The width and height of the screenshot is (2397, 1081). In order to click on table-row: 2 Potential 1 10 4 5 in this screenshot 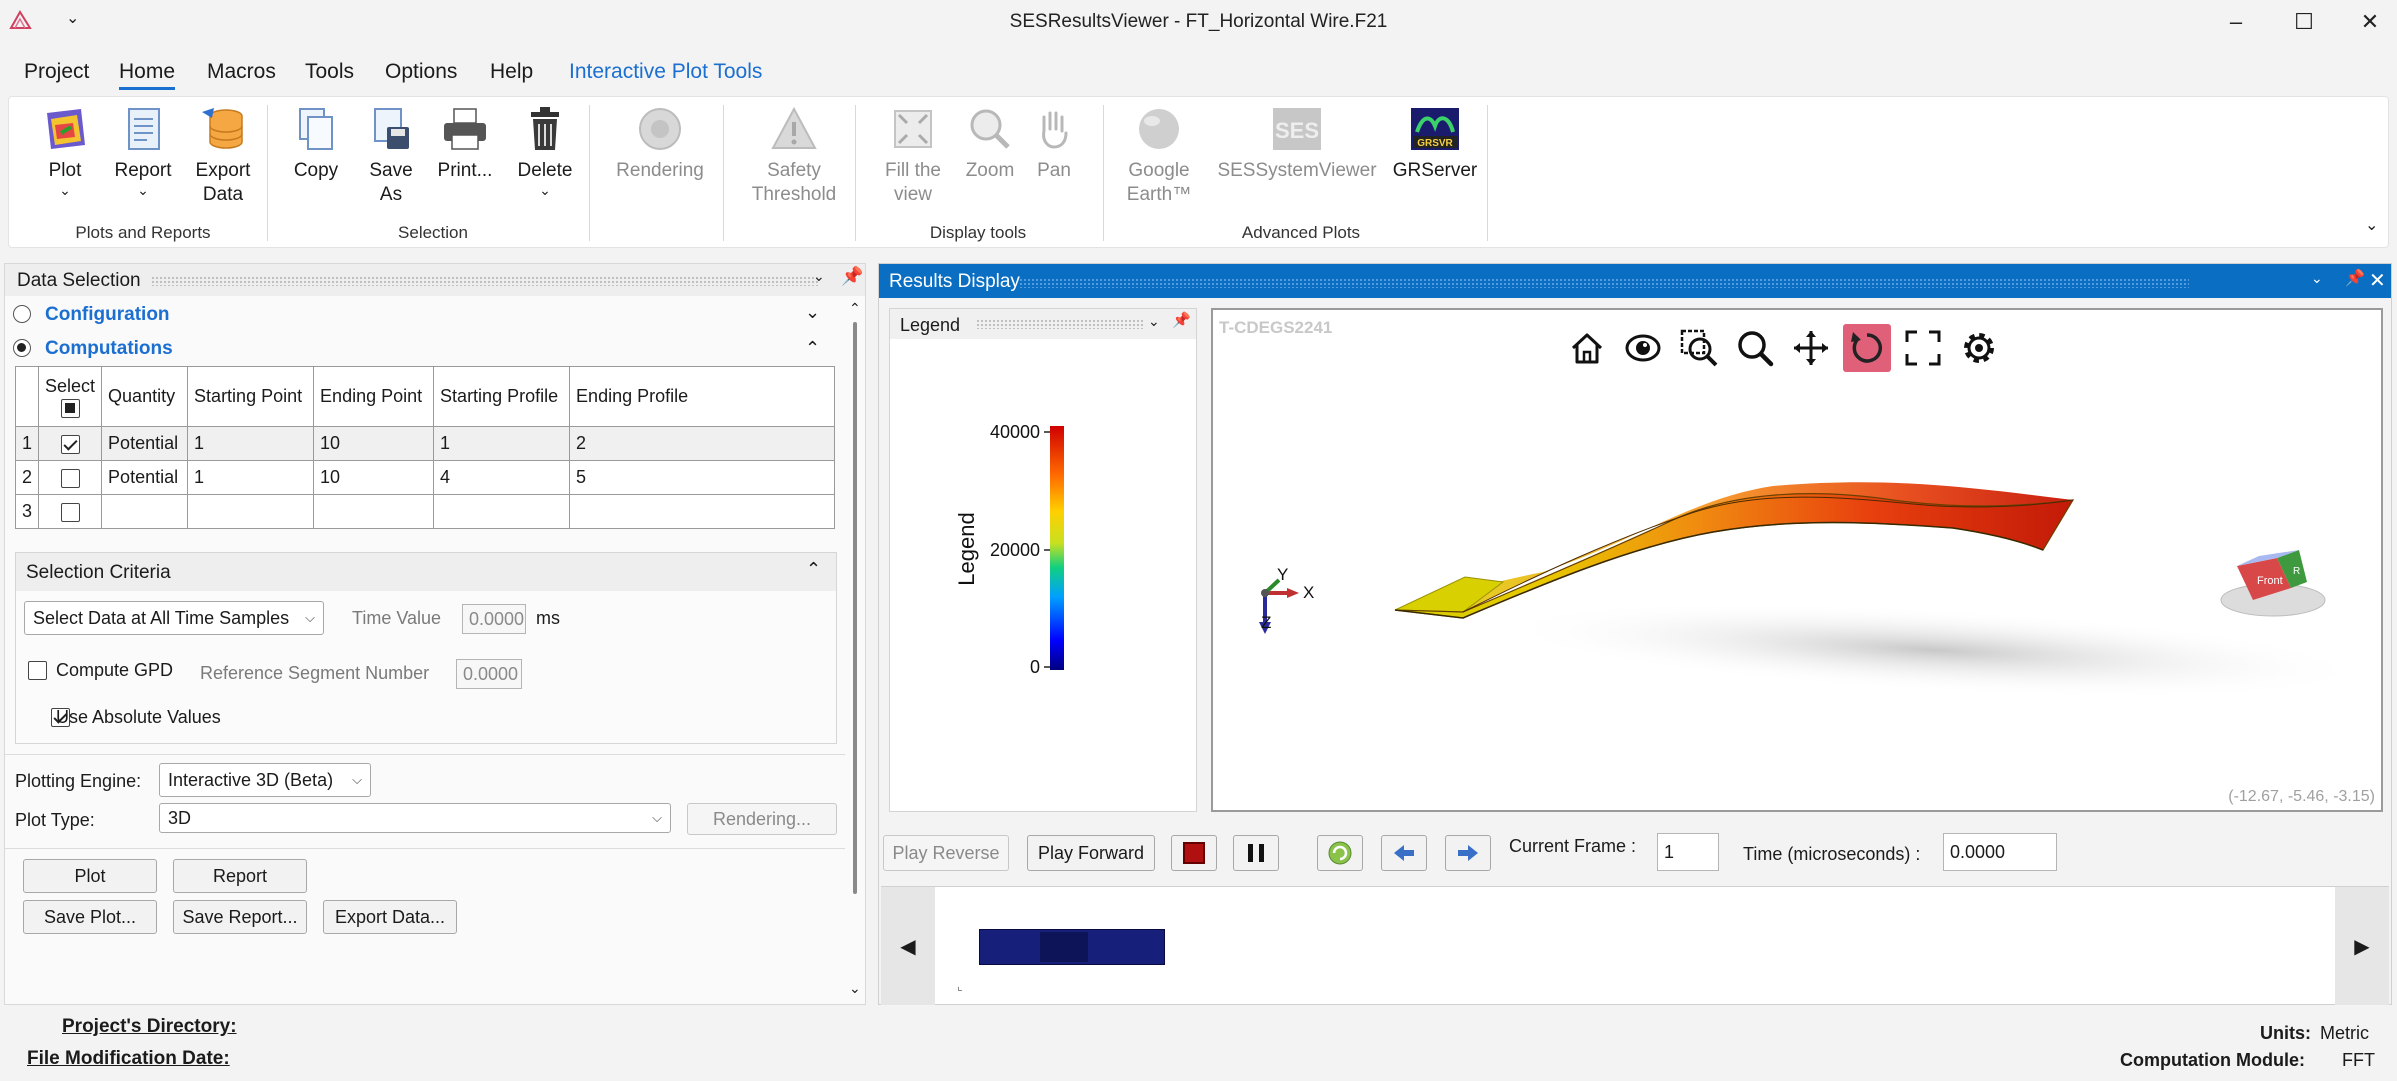, I will do `click(424, 477)`.